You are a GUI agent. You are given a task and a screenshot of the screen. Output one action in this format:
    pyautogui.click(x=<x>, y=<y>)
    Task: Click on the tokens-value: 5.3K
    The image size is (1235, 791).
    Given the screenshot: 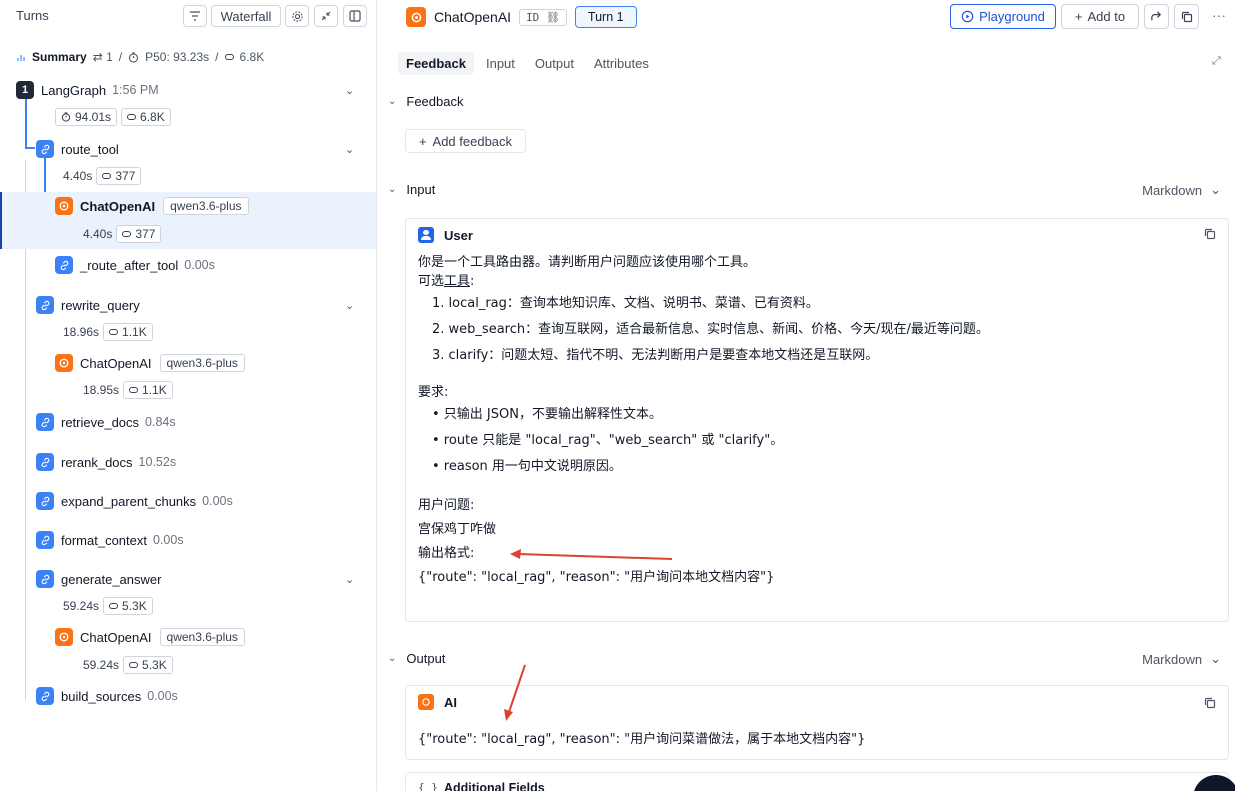 What is the action you would take?
    pyautogui.click(x=134, y=606)
    